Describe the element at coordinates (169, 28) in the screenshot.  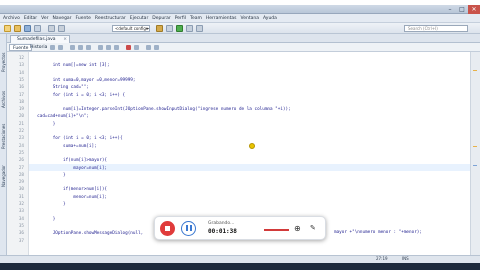
I see `clean-build-icon` at that location.